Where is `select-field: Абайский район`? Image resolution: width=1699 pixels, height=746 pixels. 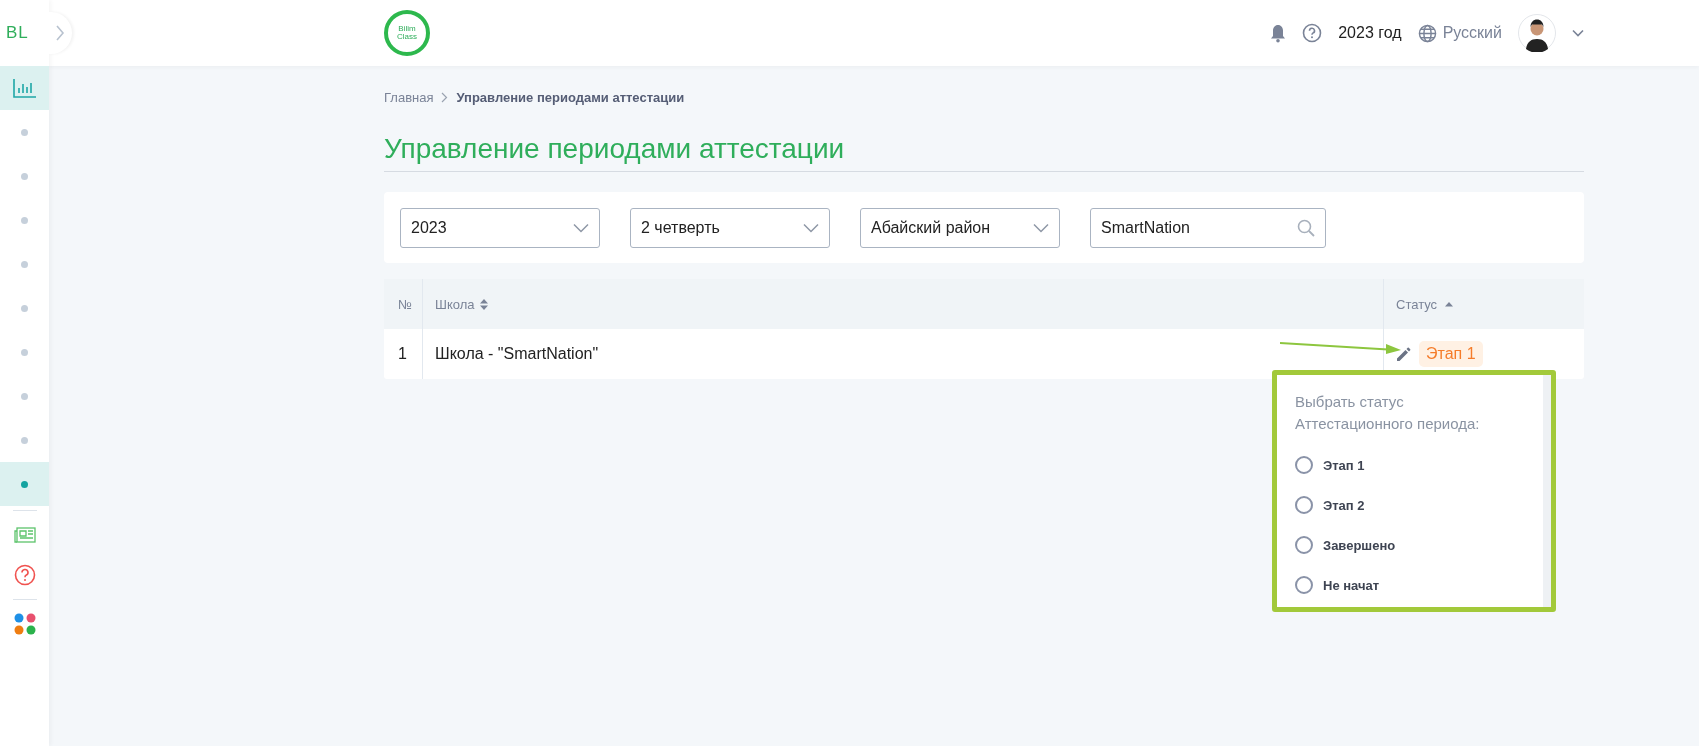
select-field: Абайский район is located at coordinates (960, 227).